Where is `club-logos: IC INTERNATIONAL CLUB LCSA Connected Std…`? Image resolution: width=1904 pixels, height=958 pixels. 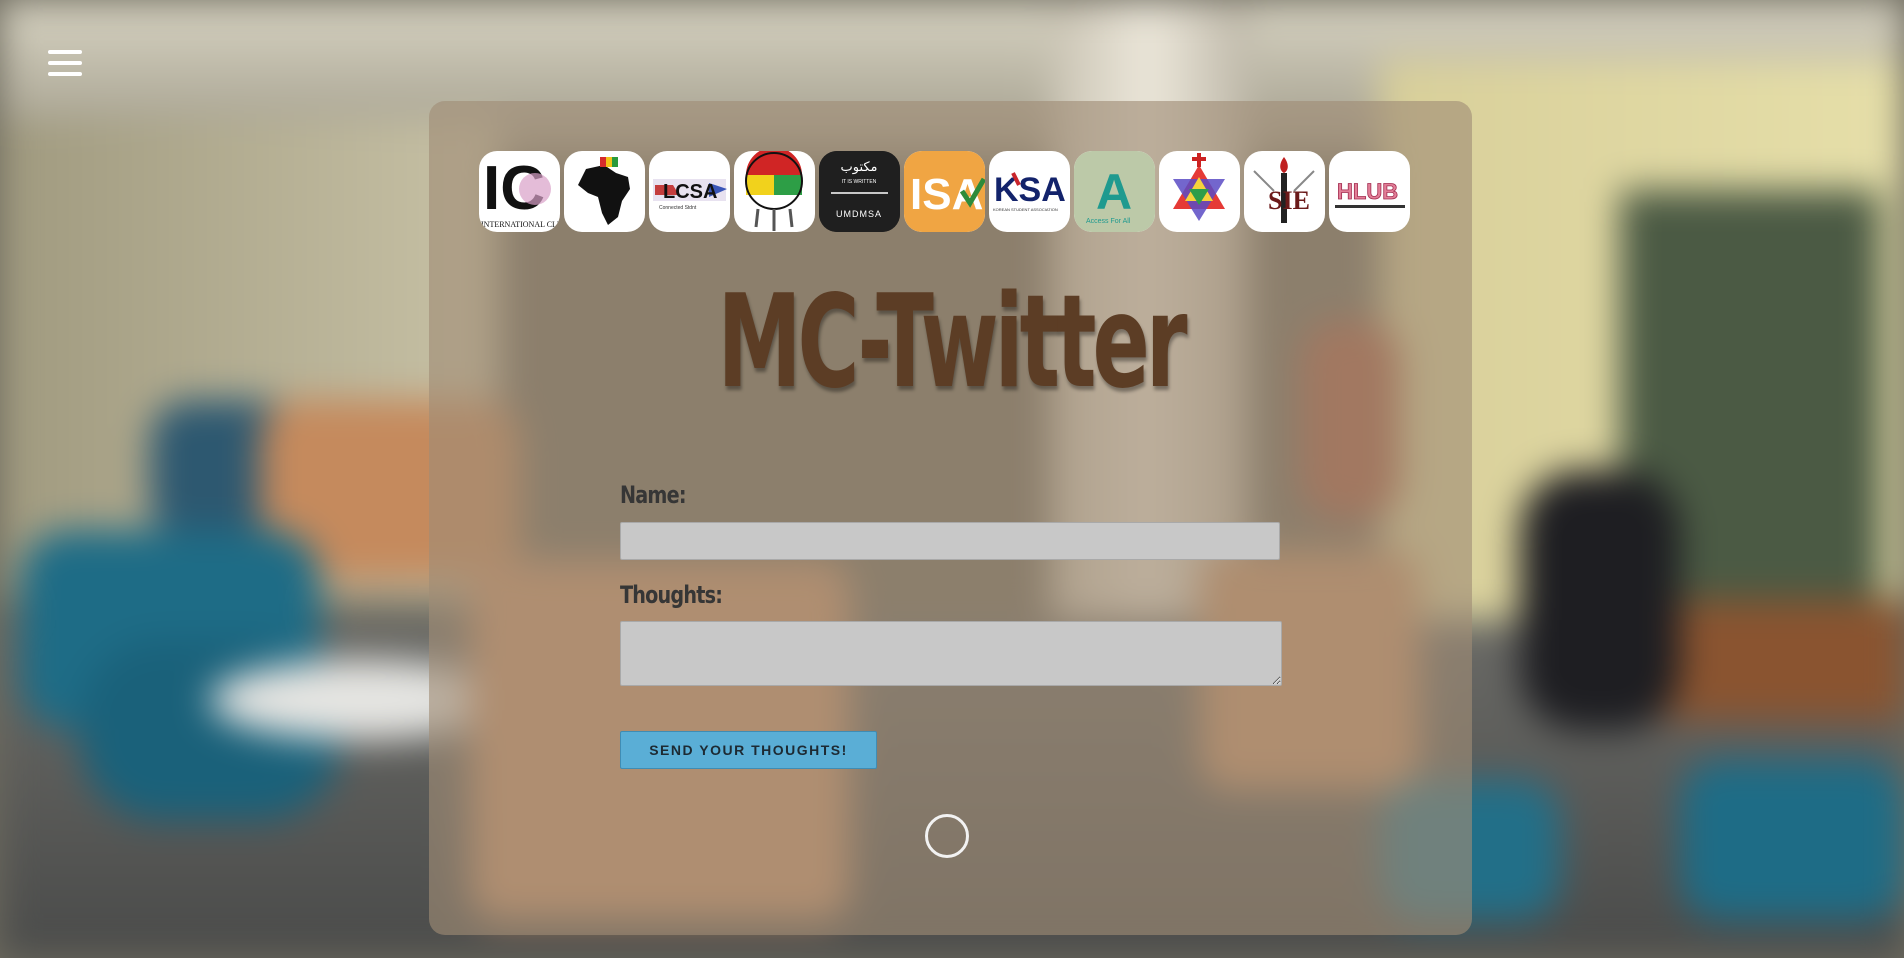 club-logos: IC INTERNATIONAL CLUB LCSA Connected Std… is located at coordinates (944, 191).